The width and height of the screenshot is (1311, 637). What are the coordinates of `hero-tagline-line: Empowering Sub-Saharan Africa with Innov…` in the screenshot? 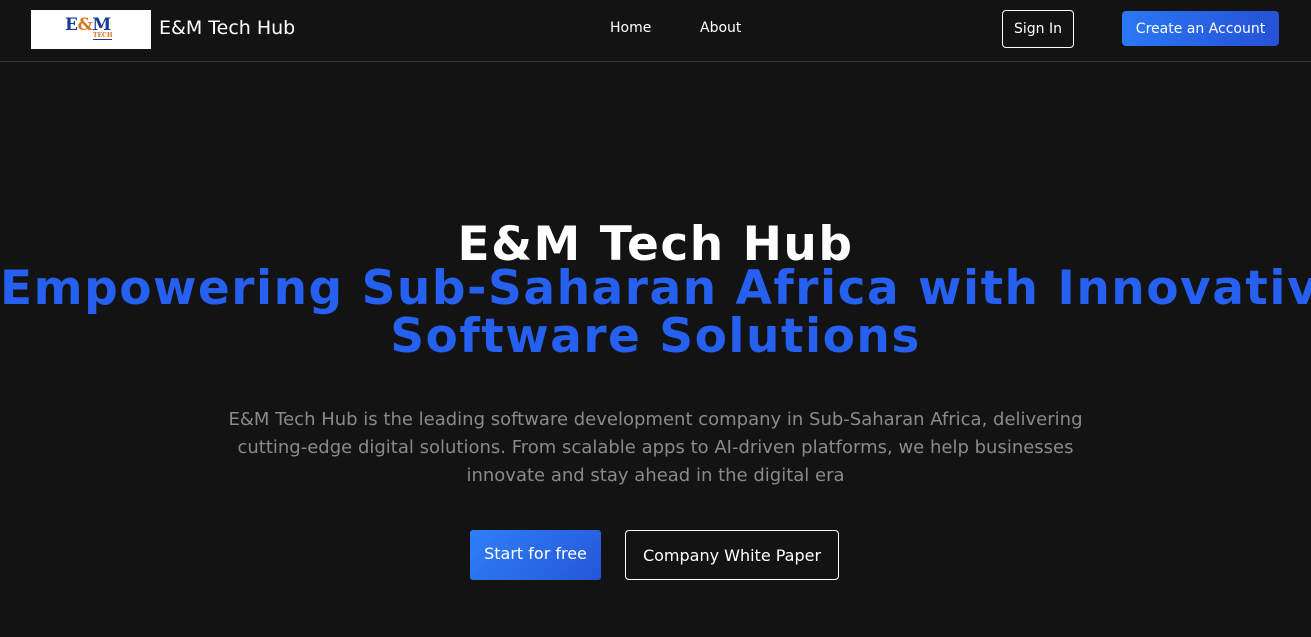 It's located at (655, 288).